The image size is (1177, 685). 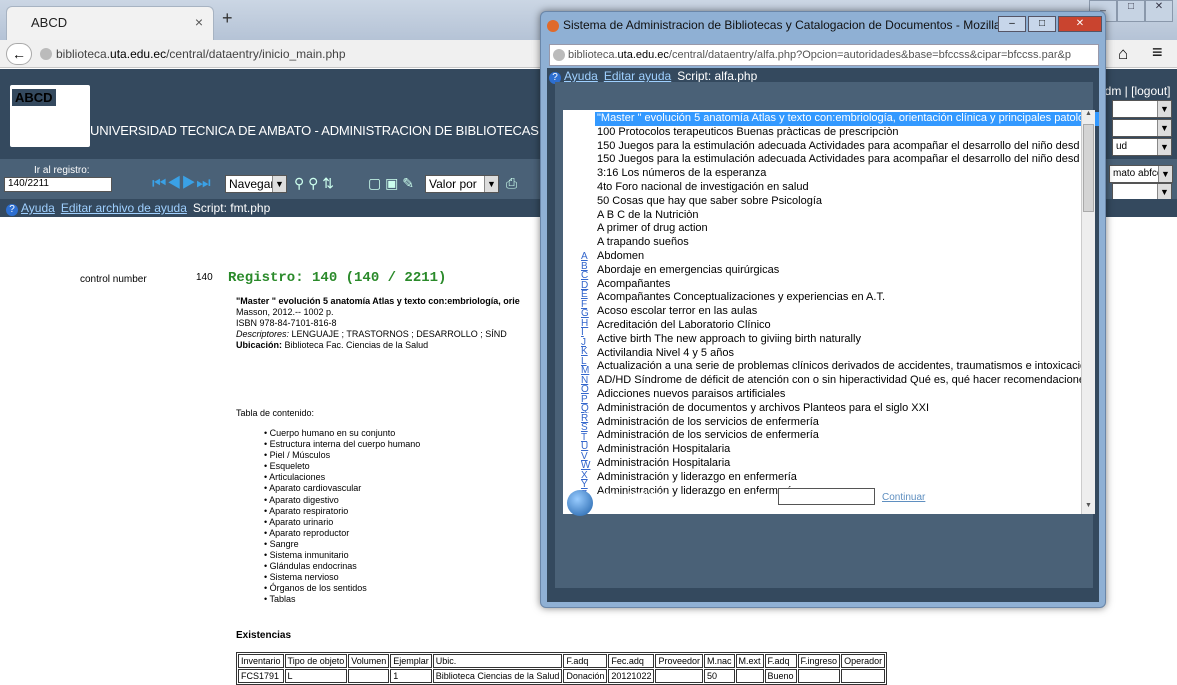 I want to click on more-terms-label: más términos, so click(x=633, y=495).